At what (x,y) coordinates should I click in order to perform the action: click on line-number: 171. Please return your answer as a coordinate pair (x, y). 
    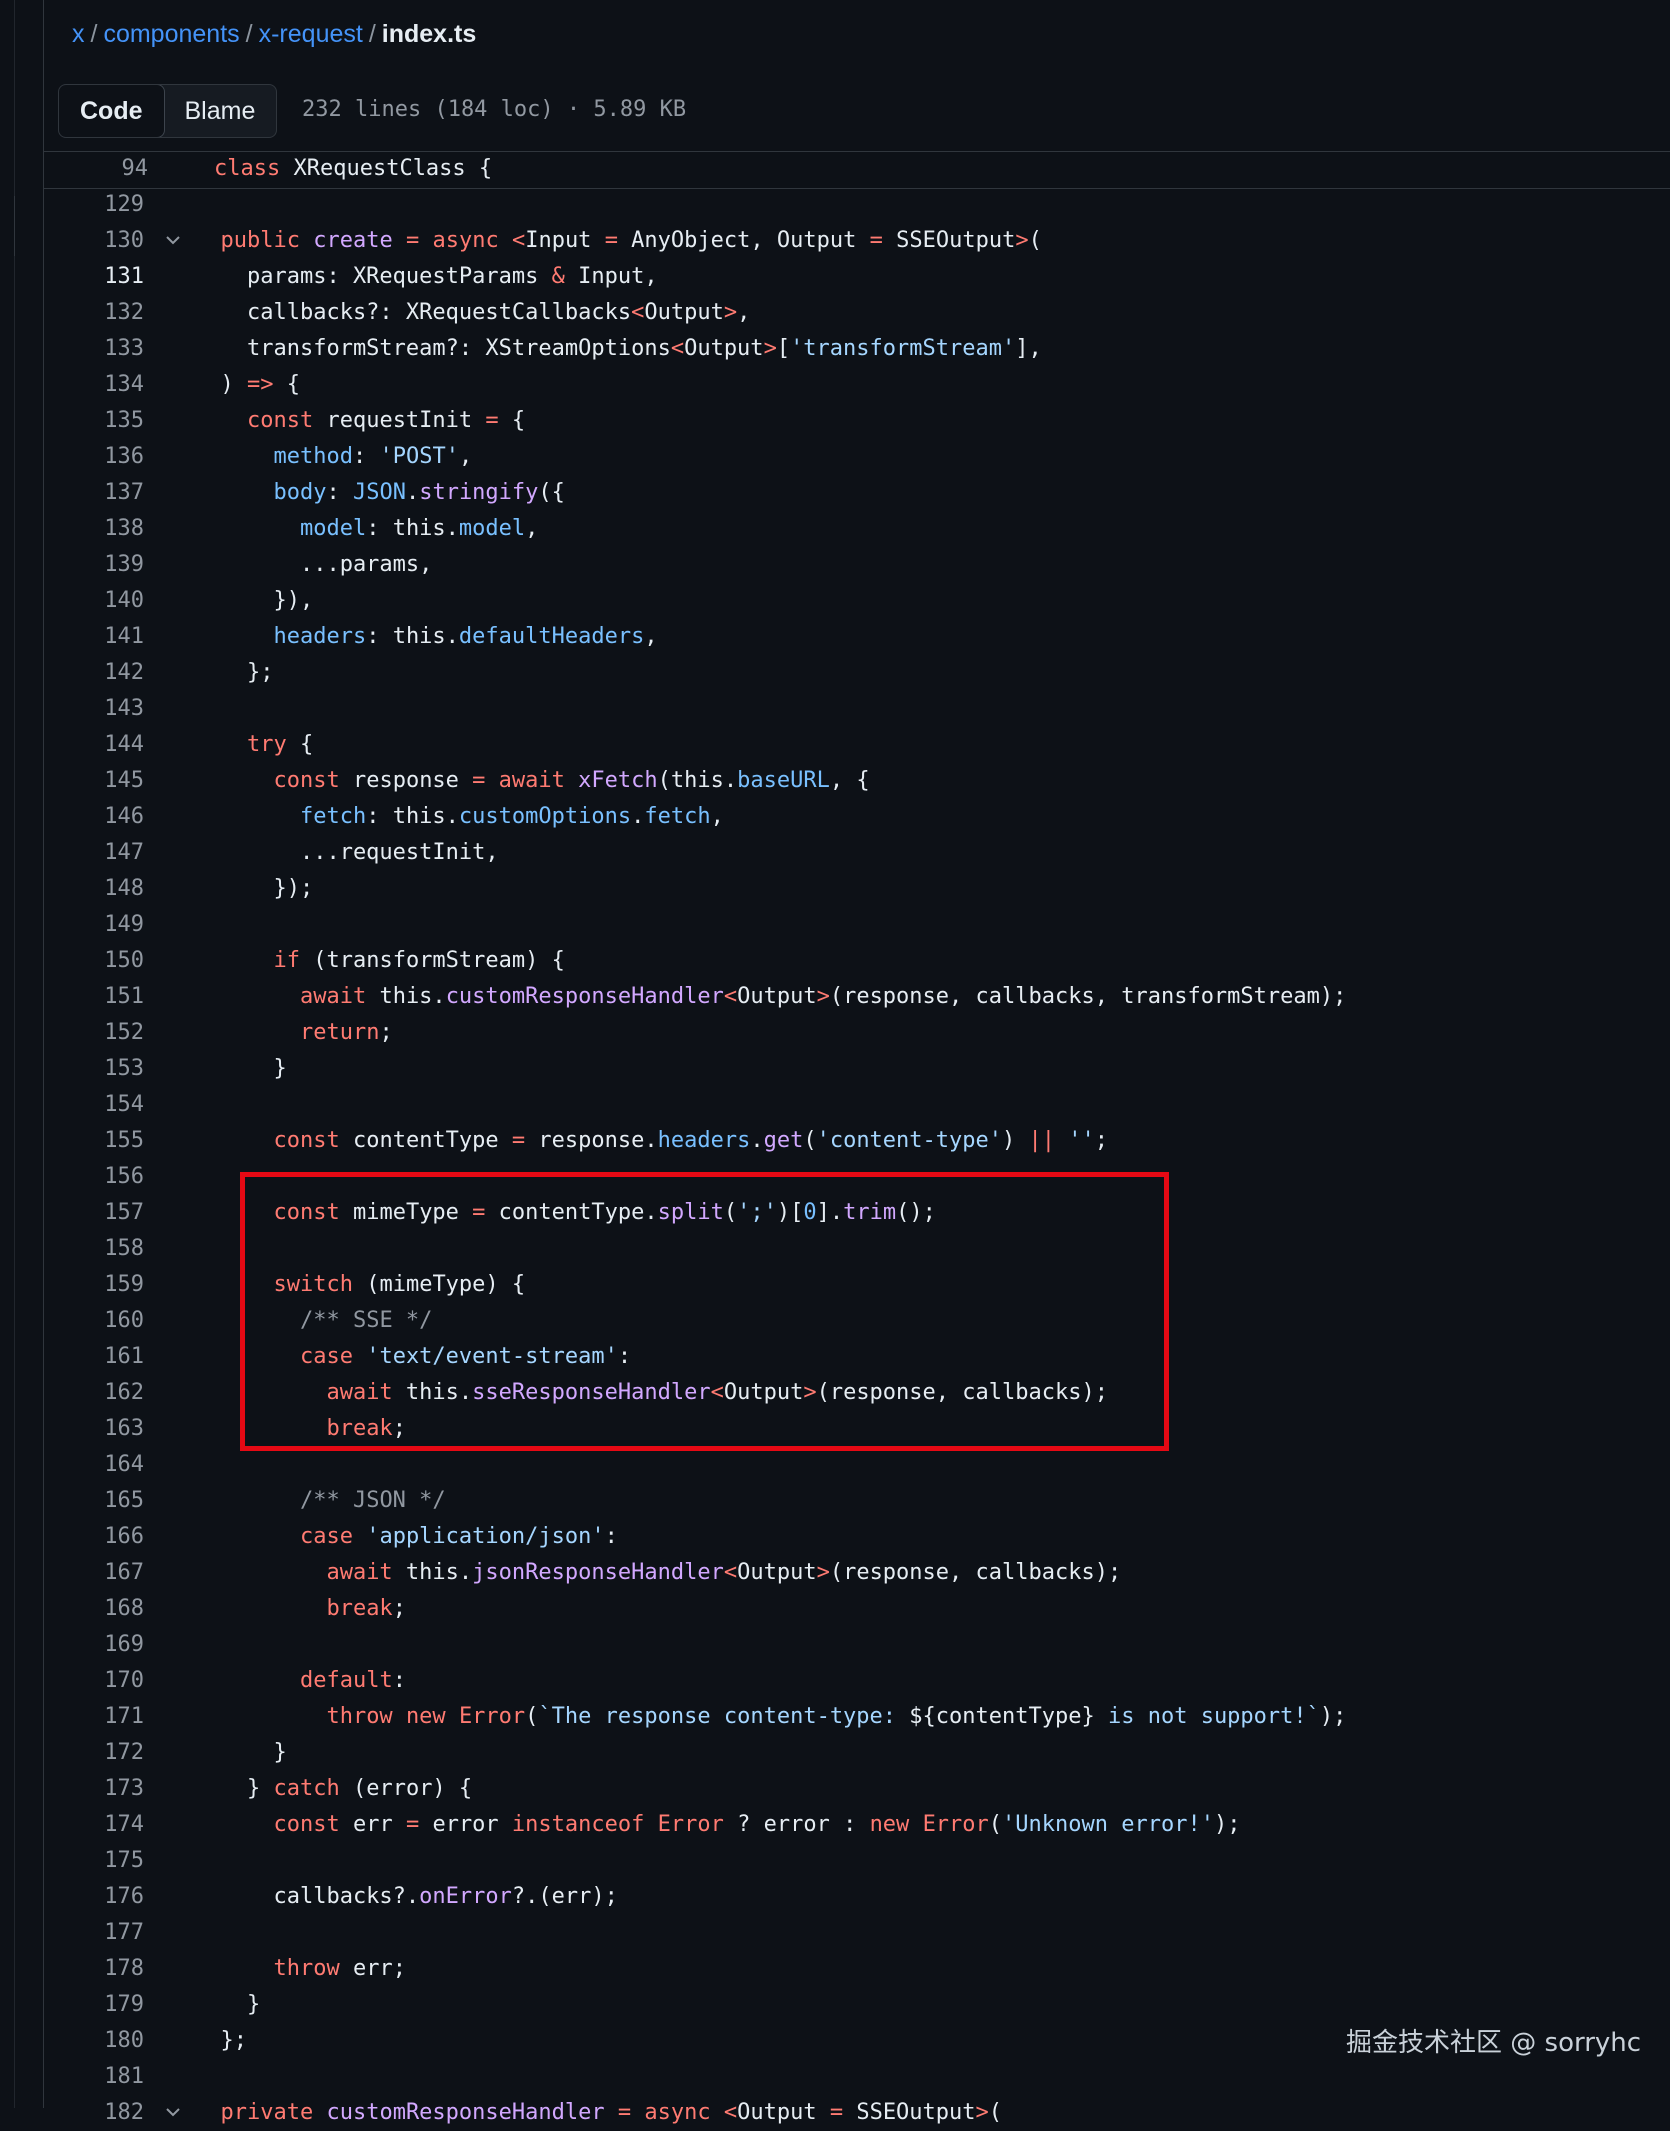
    Looking at the image, I should click on (94, 1717).